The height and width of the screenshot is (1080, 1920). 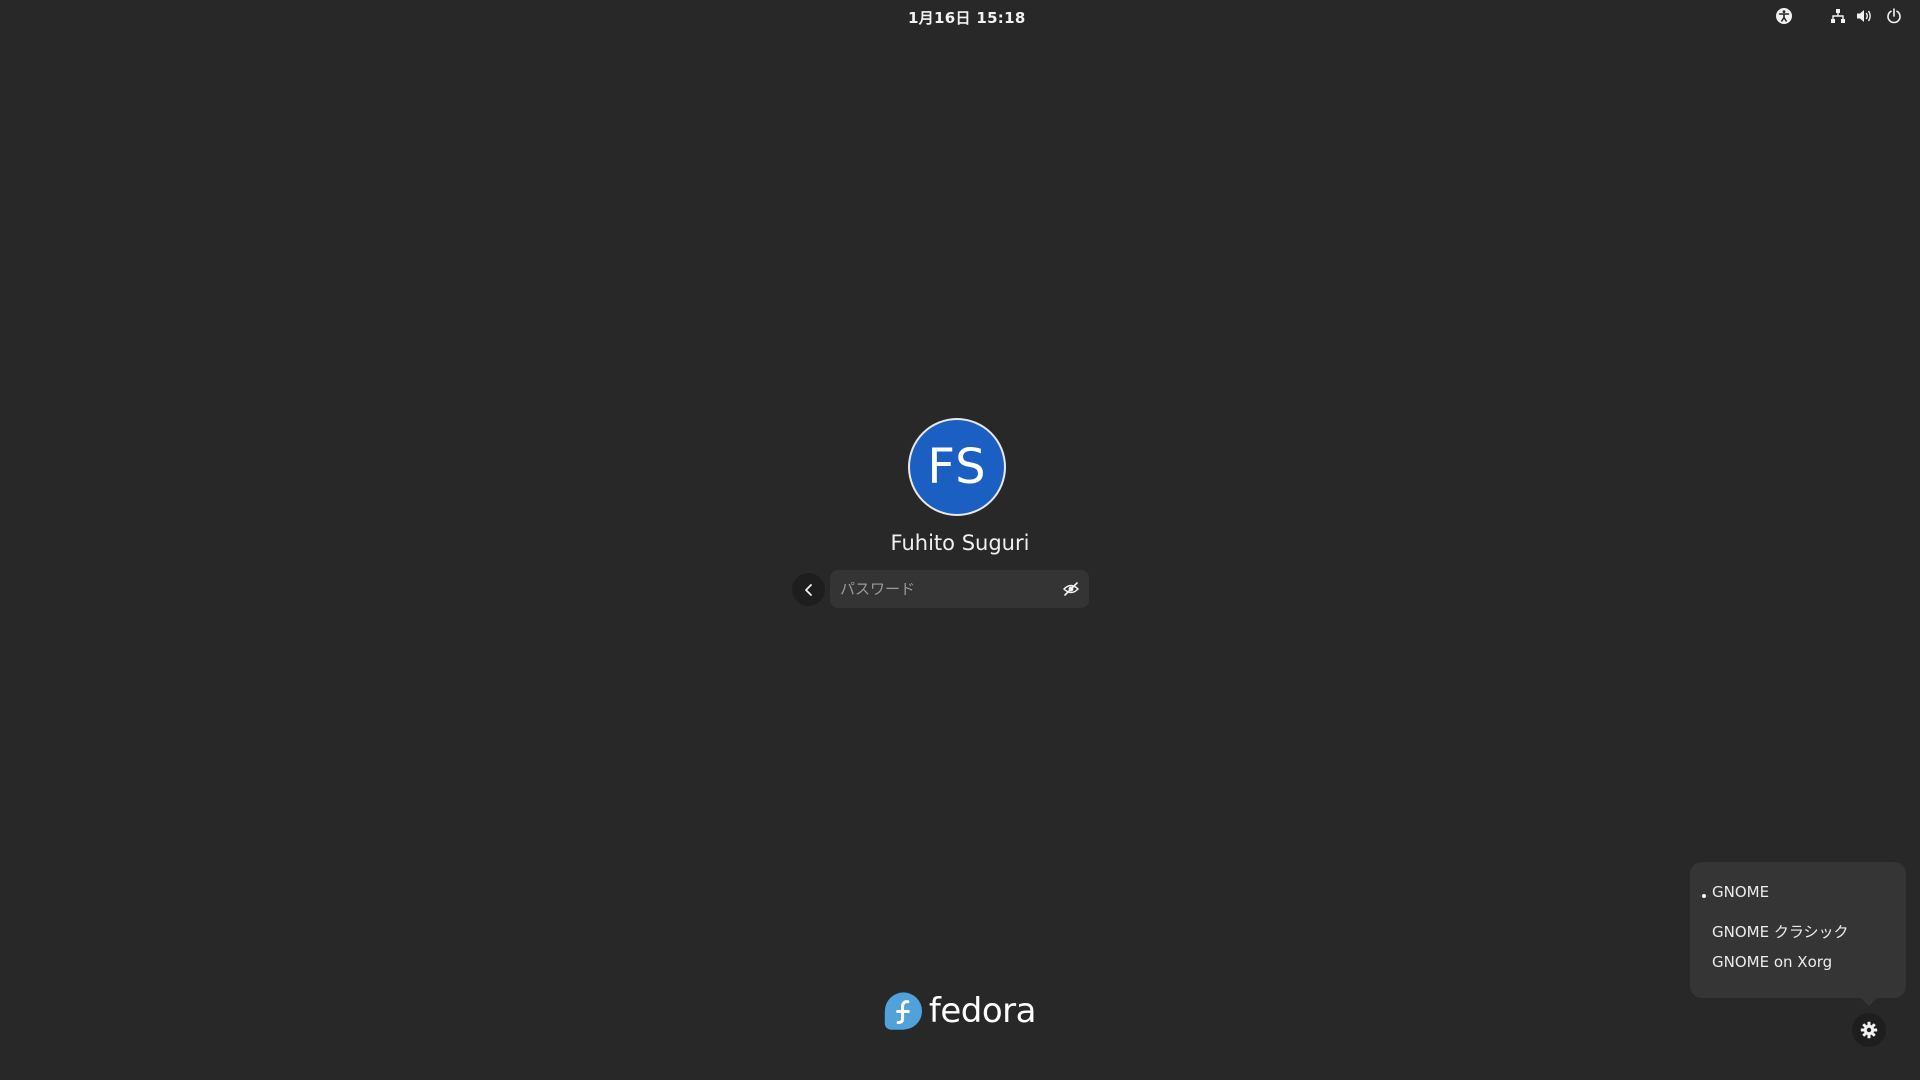 I want to click on password-input, so click(x=940, y=589).